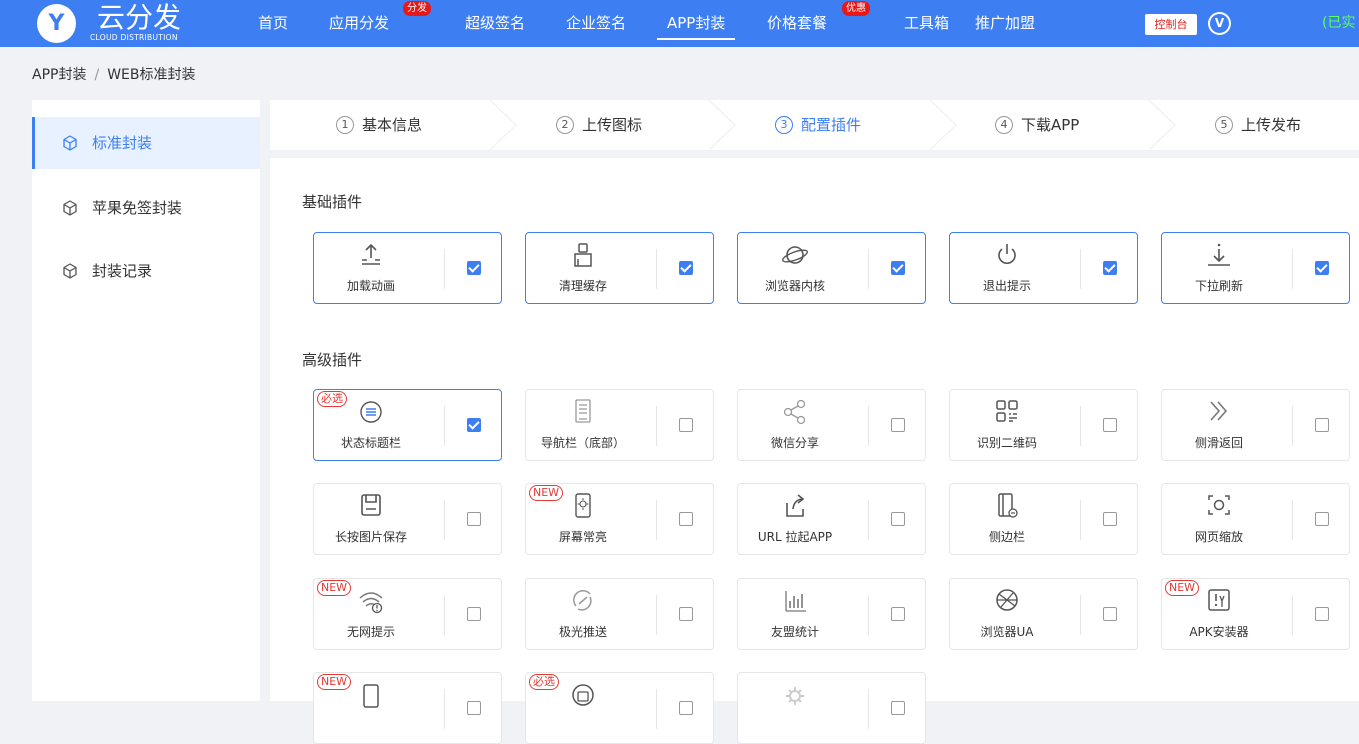  I want to click on plugin-label: 识别二维码, so click(1006, 443).